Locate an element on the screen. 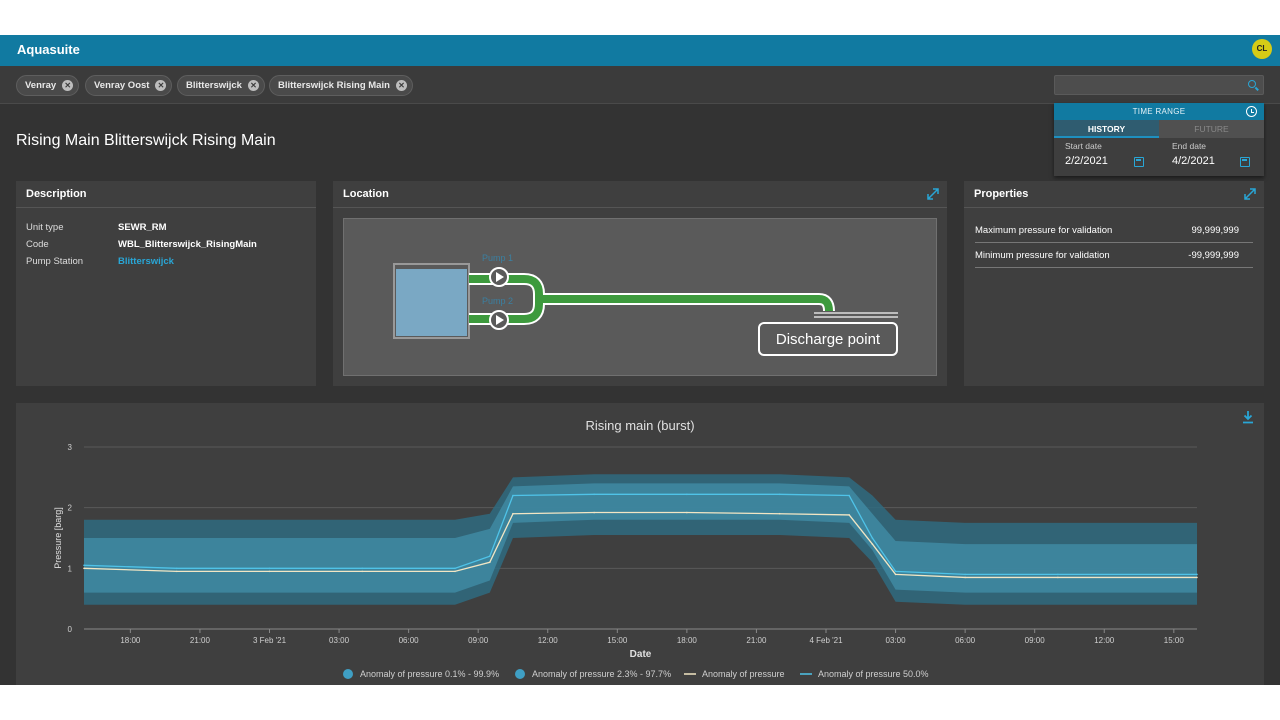  legend-label: Anomaly of pressure is located at coordinates (743, 674).